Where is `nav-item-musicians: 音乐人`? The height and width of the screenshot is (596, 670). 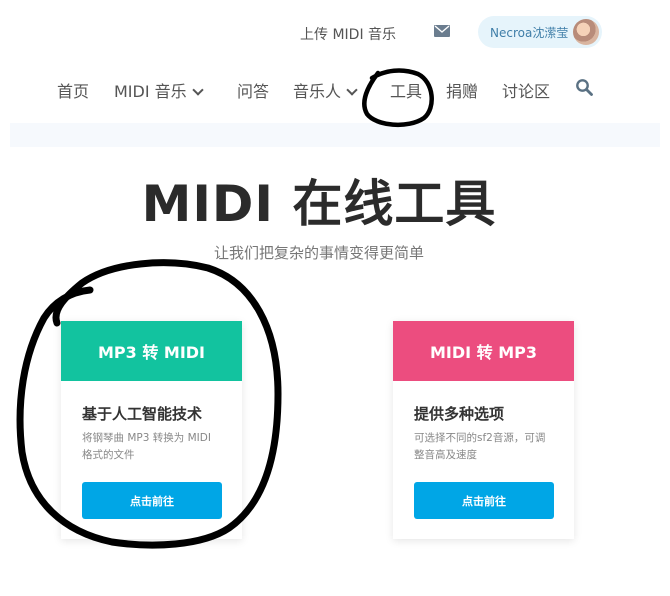
nav-item-musicians: 音乐人 is located at coordinates (325, 90).